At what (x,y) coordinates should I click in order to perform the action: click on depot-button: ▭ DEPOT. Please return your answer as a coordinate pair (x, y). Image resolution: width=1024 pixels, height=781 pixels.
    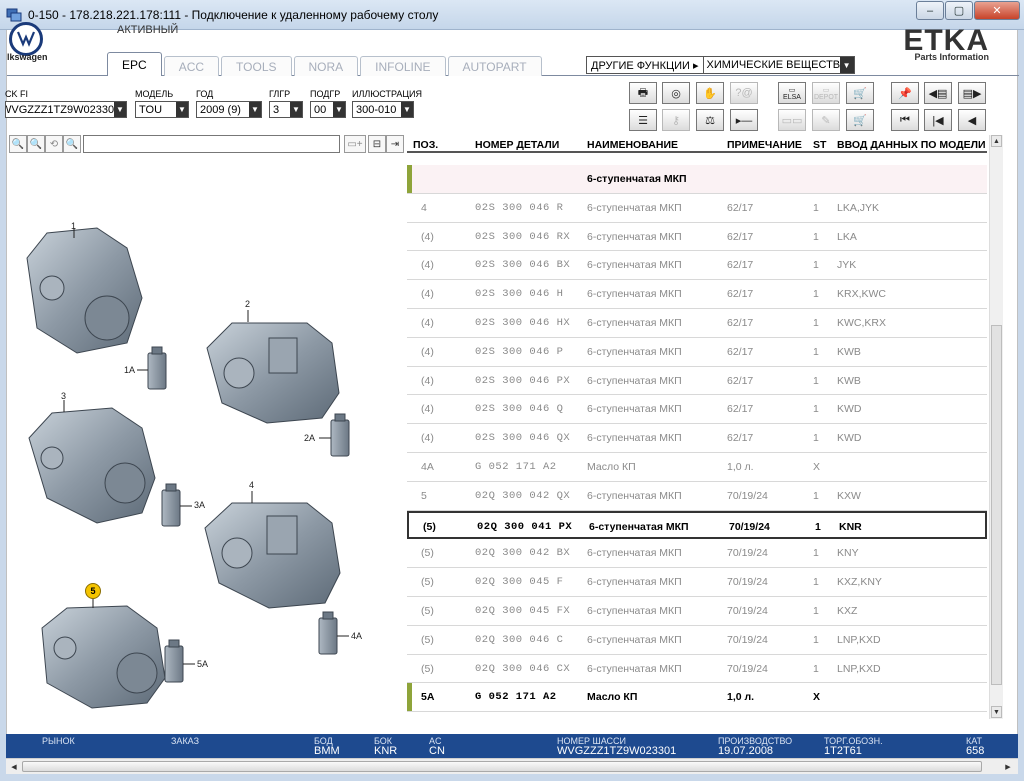
    Looking at the image, I should click on (826, 93).